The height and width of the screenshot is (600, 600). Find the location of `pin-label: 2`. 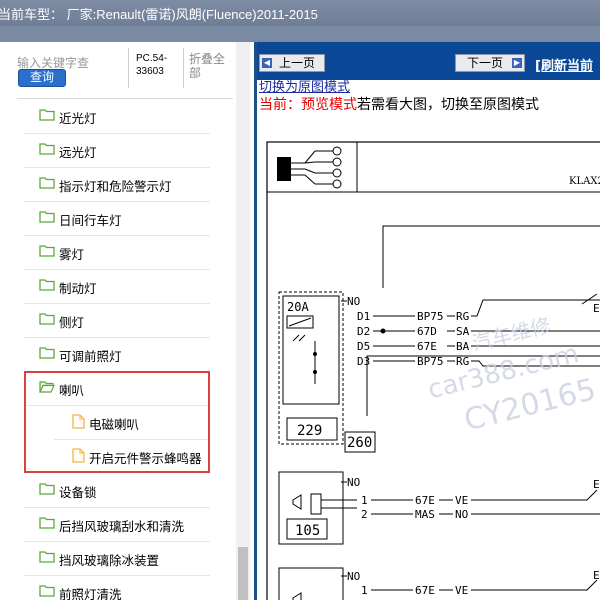

pin-label: 2 is located at coordinates (364, 514).